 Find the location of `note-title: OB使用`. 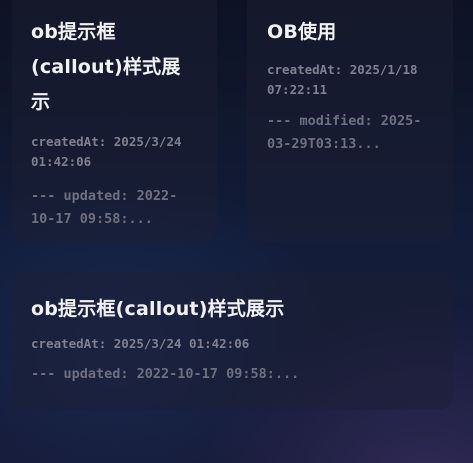

note-title: OB使用 is located at coordinates (350, 32).